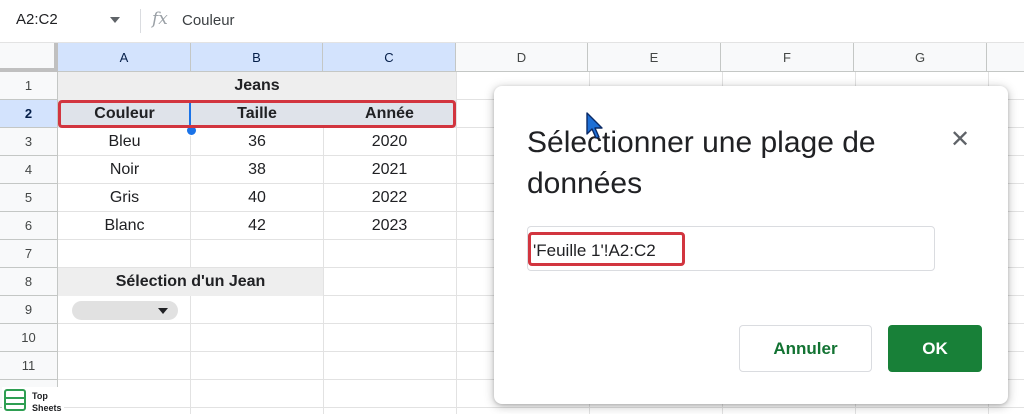  Describe the element at coordinates (257, 225) in the screenshot. I see `table-cell: 42` at that location.